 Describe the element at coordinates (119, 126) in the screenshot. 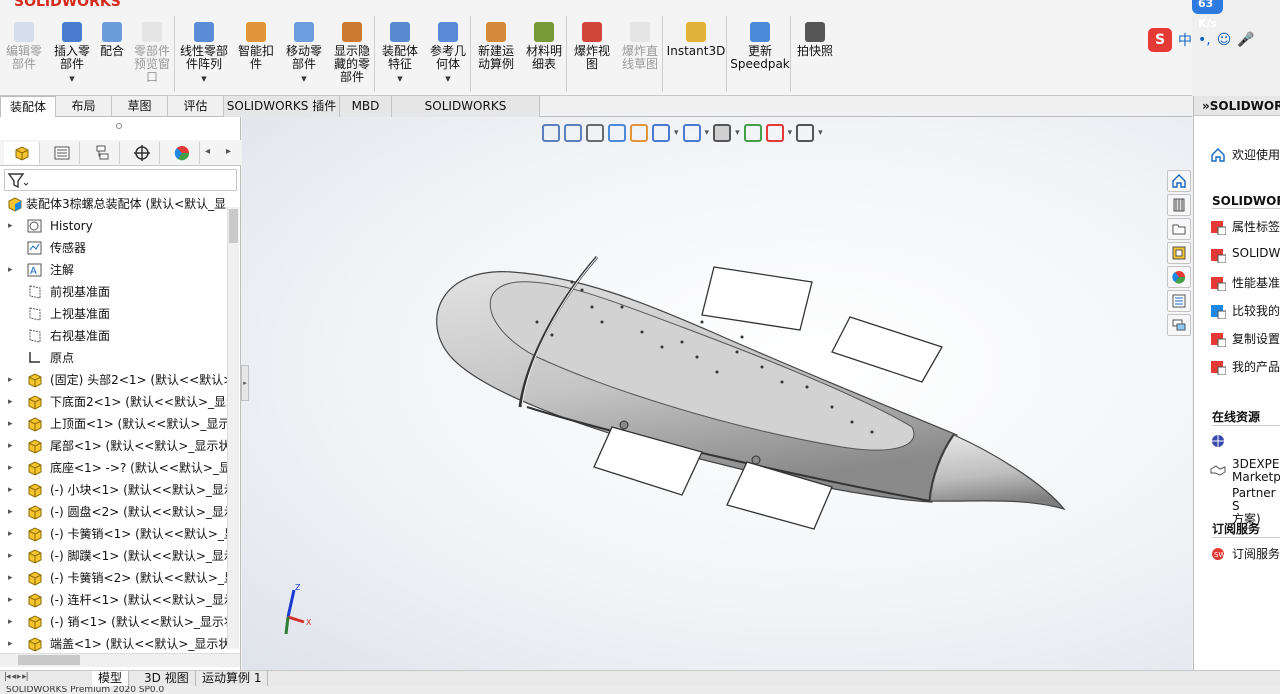

I see `panel-grip-icon` at that location.